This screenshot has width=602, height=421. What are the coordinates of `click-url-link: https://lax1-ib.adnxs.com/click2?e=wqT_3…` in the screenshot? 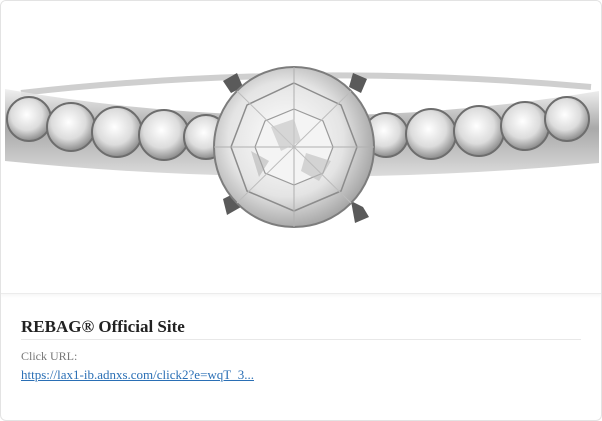 It's located at (137, 375).